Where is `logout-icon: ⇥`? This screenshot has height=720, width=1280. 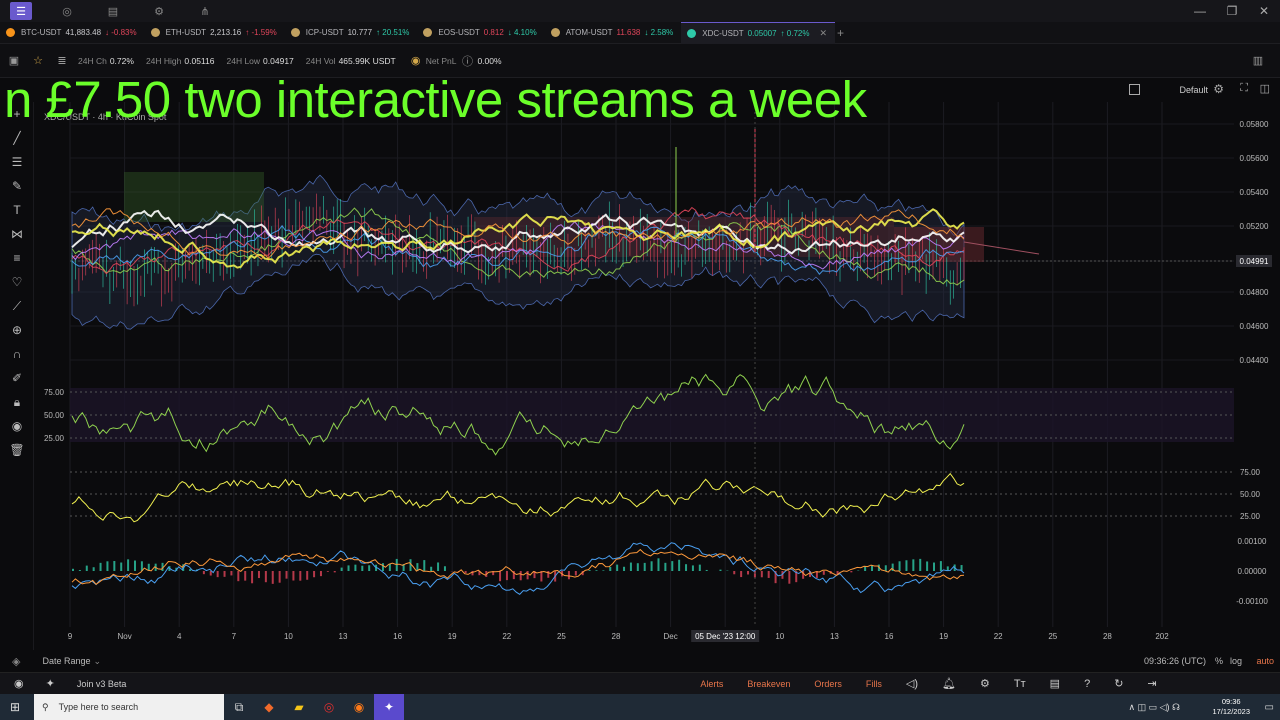 logout-icon: ⇥ is located at coordinates (1151, 683).